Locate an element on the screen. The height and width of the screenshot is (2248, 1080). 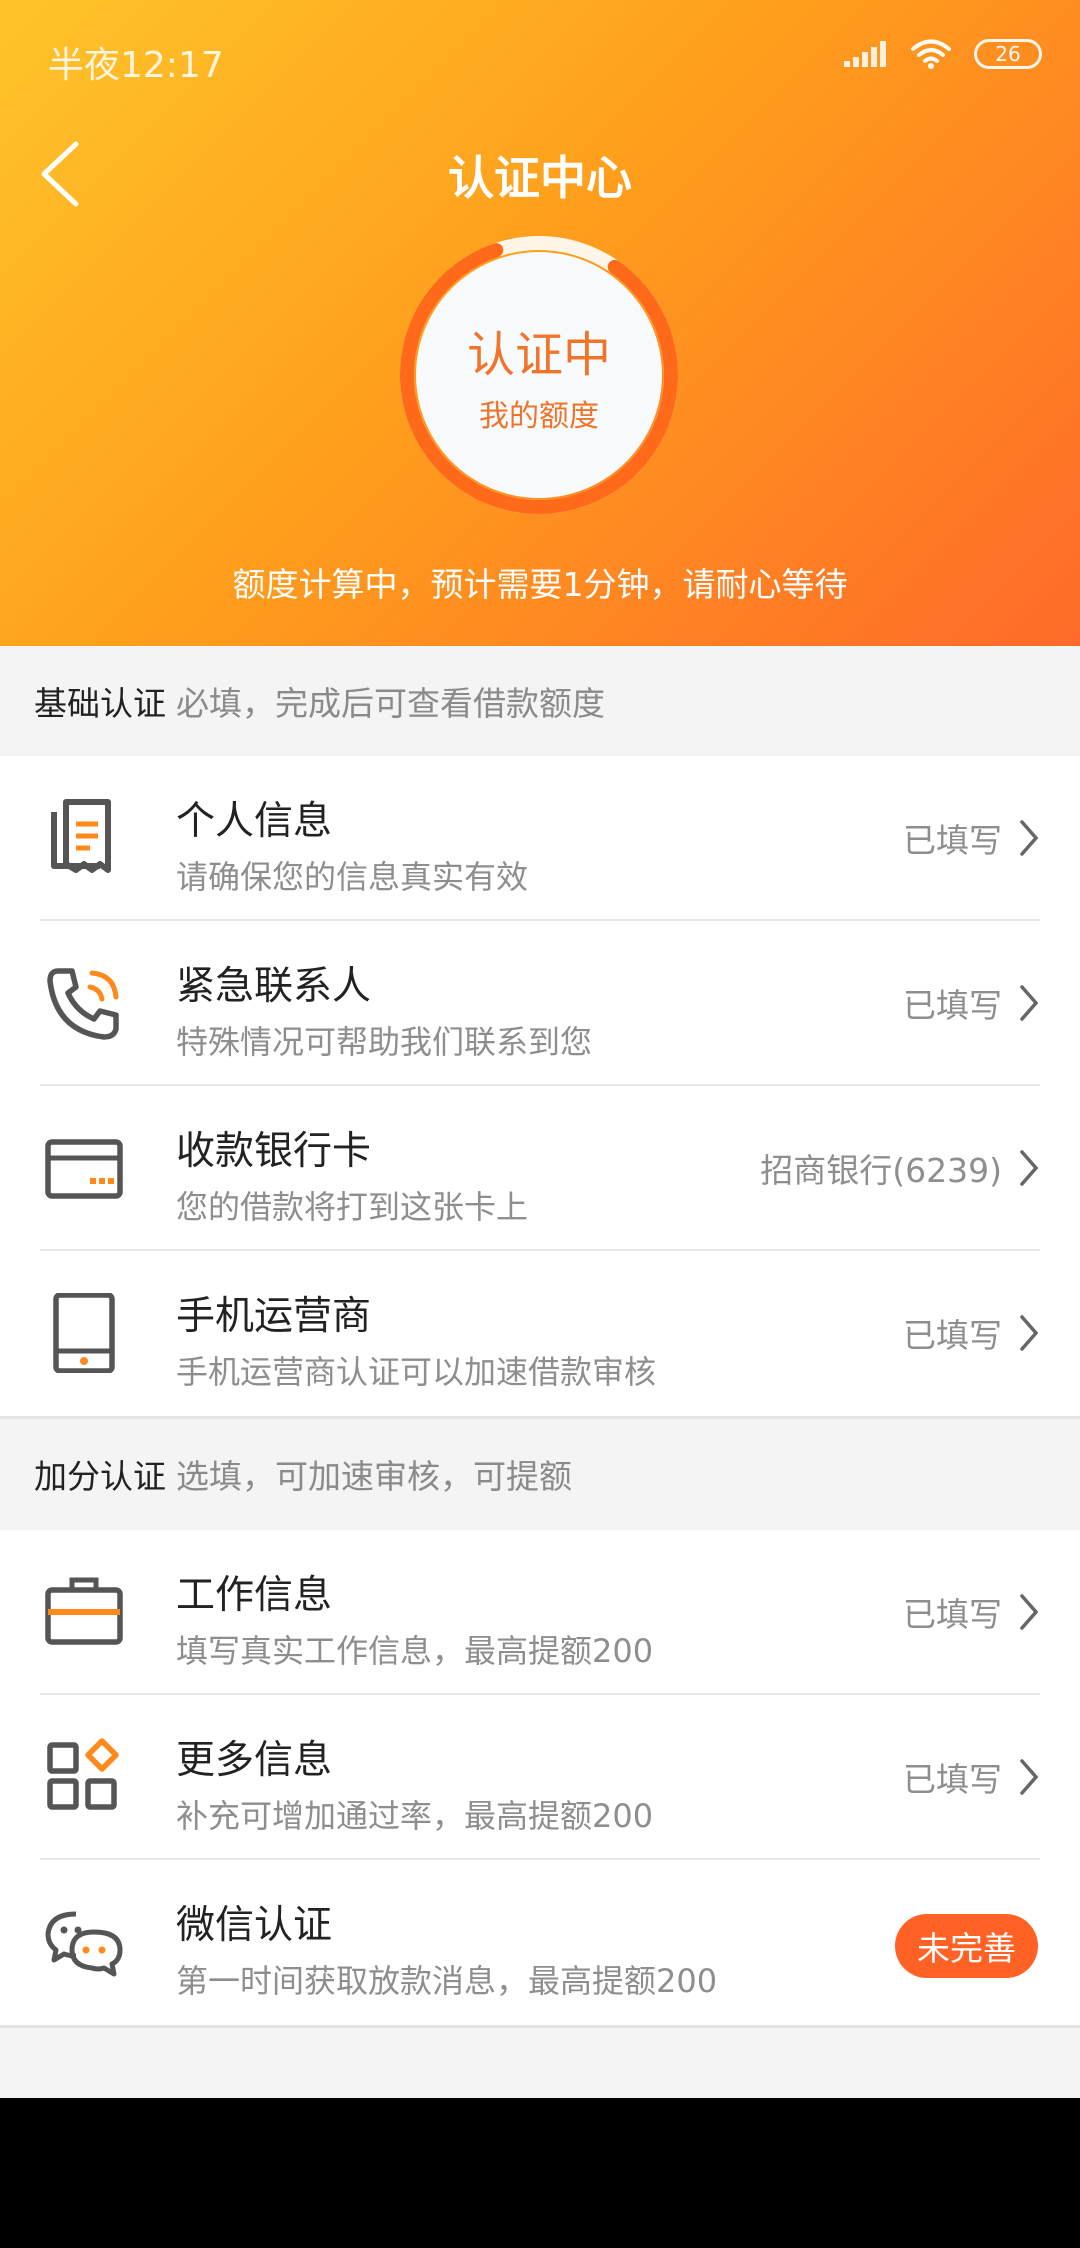
item-title: 个人信息 is located at coordinates (254, 821).